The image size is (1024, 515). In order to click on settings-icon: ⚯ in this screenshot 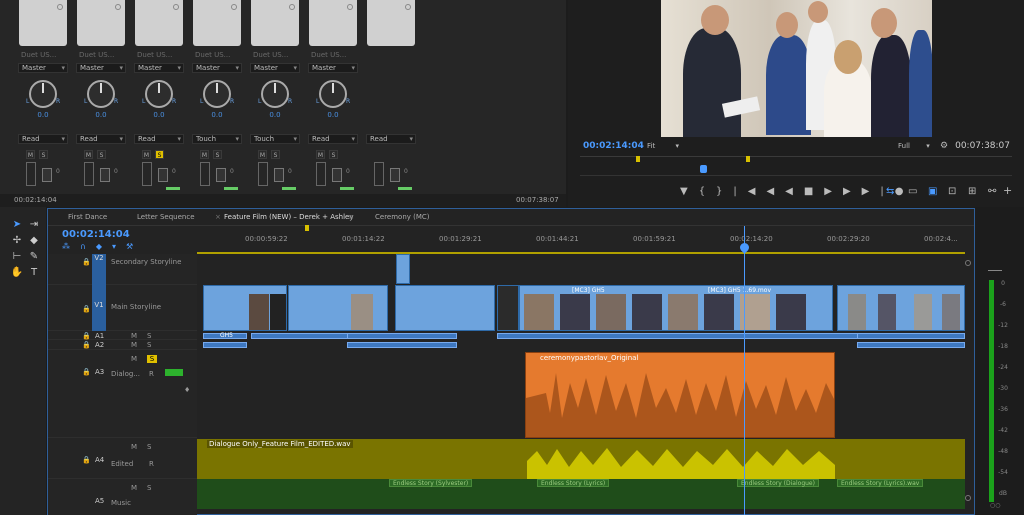, I will do `click(992, 191)`.